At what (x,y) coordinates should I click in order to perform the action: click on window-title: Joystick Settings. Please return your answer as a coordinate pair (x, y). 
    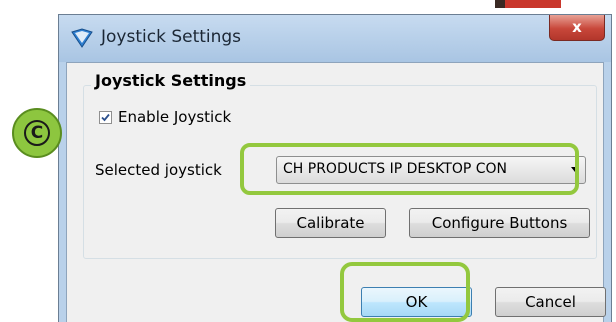
    Looking at the image, I should click on (171, 37).